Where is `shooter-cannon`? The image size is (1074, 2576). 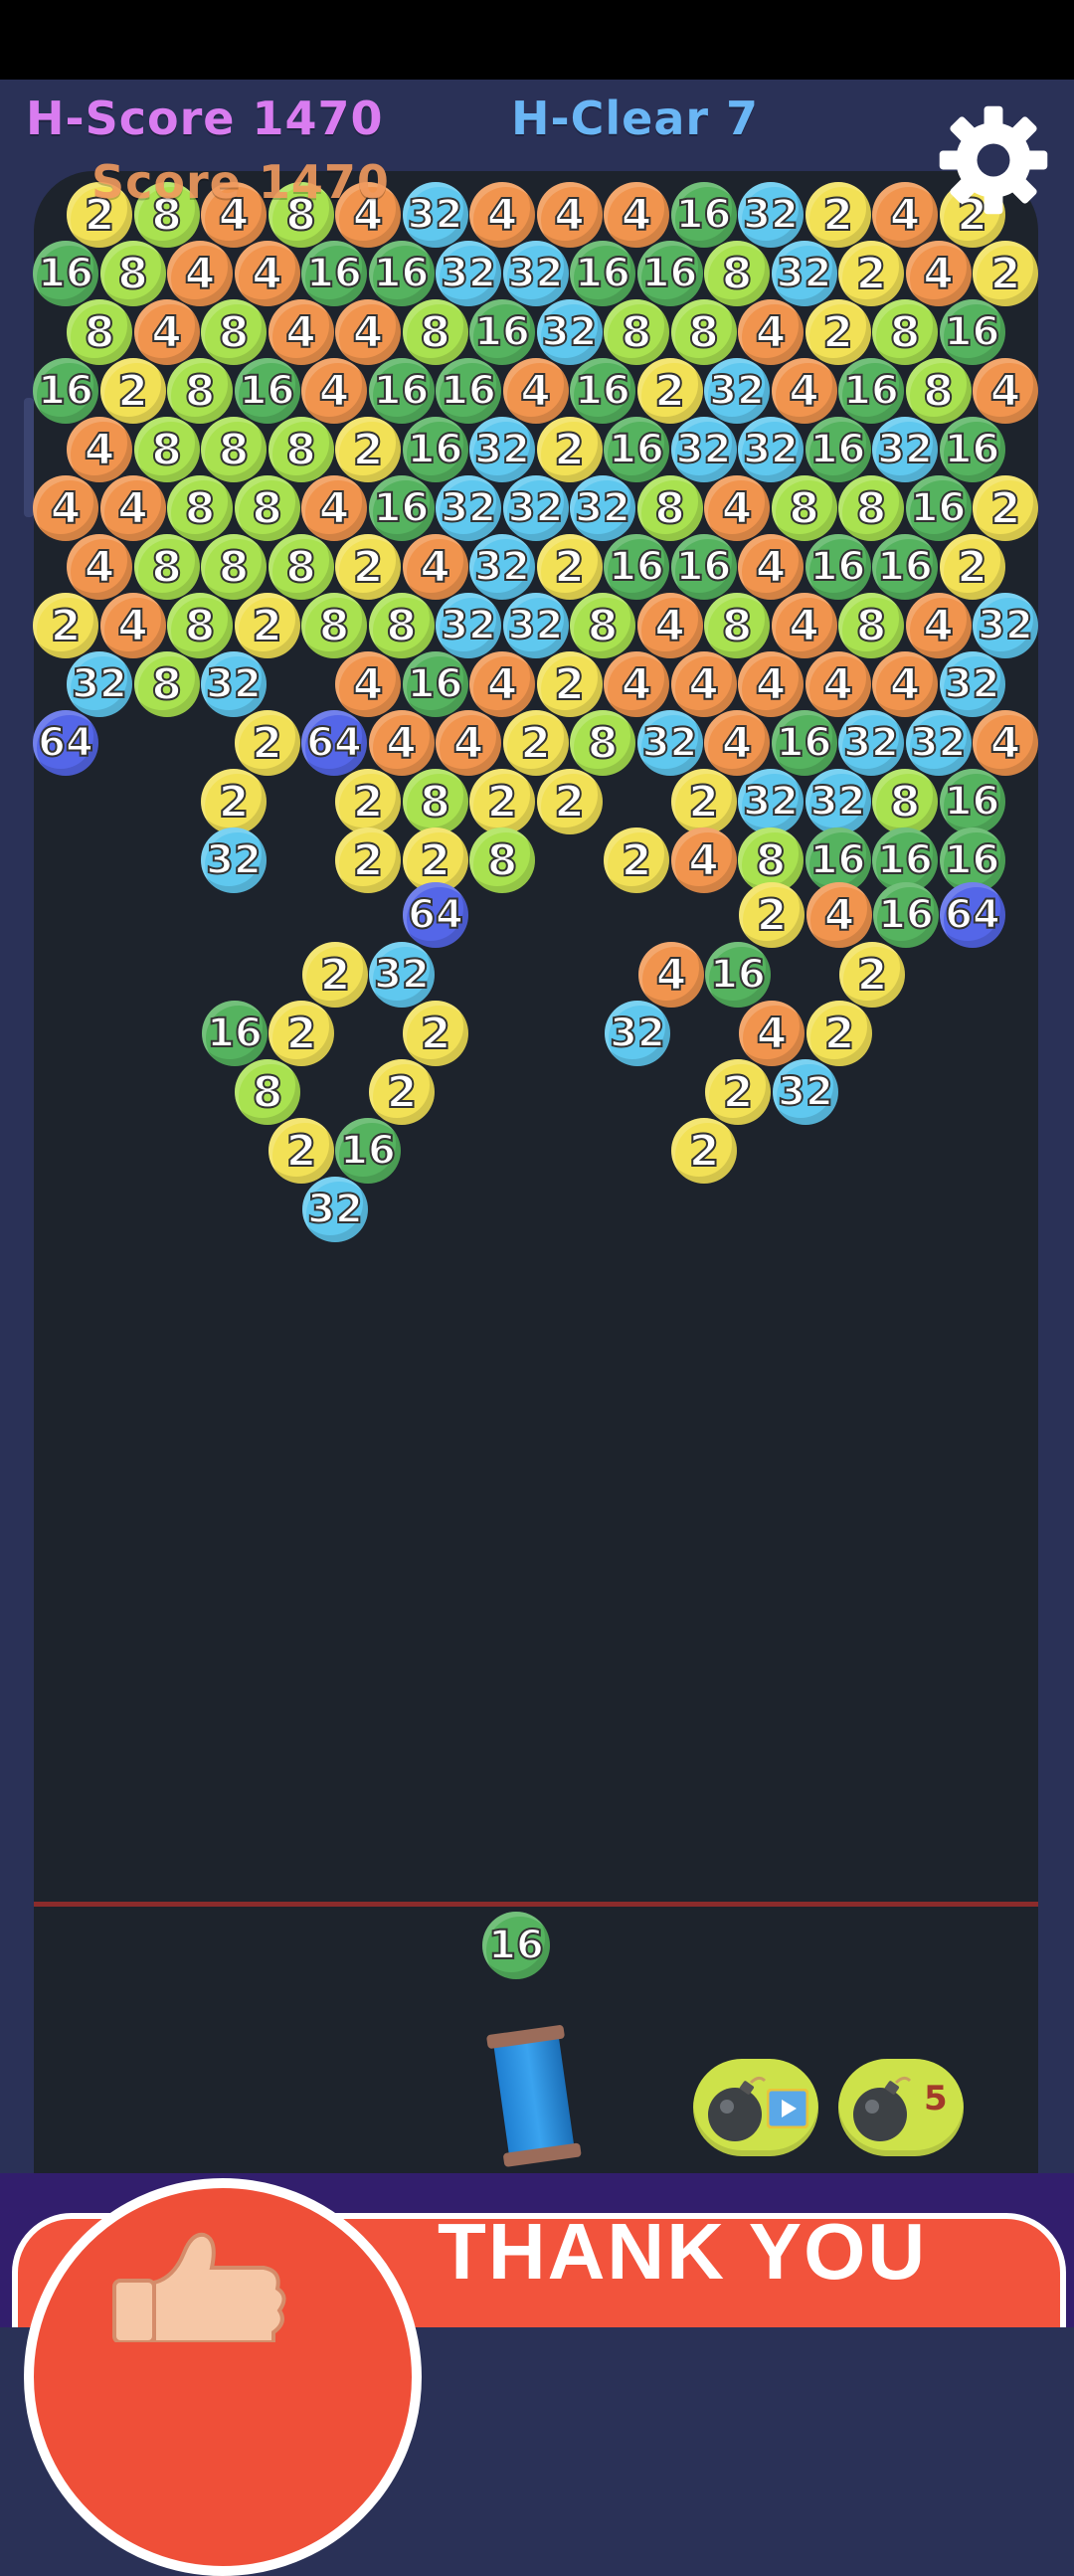 shooter-cannon is located at coordinates (536, 2096).